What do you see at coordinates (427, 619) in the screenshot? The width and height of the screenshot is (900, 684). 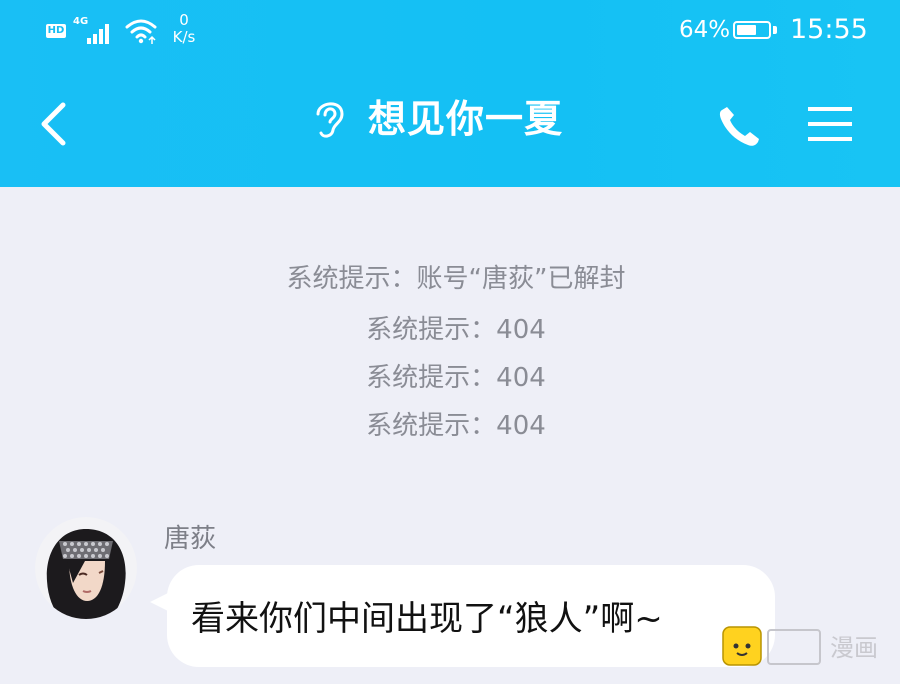 I see `message-text: 看来你们中间出现了“狼人”啊~` at bounding box center [427, 619].